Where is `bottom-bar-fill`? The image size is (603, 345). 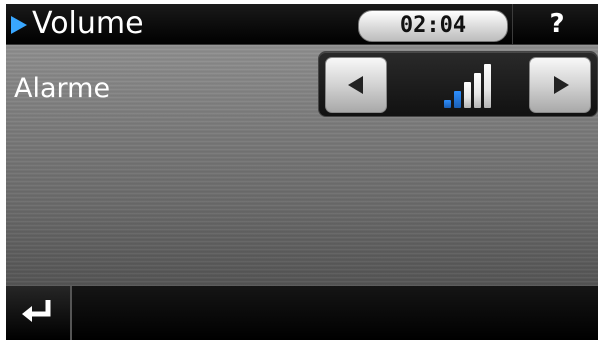 bottom-bar-fill is located at coordinates (335, 313).